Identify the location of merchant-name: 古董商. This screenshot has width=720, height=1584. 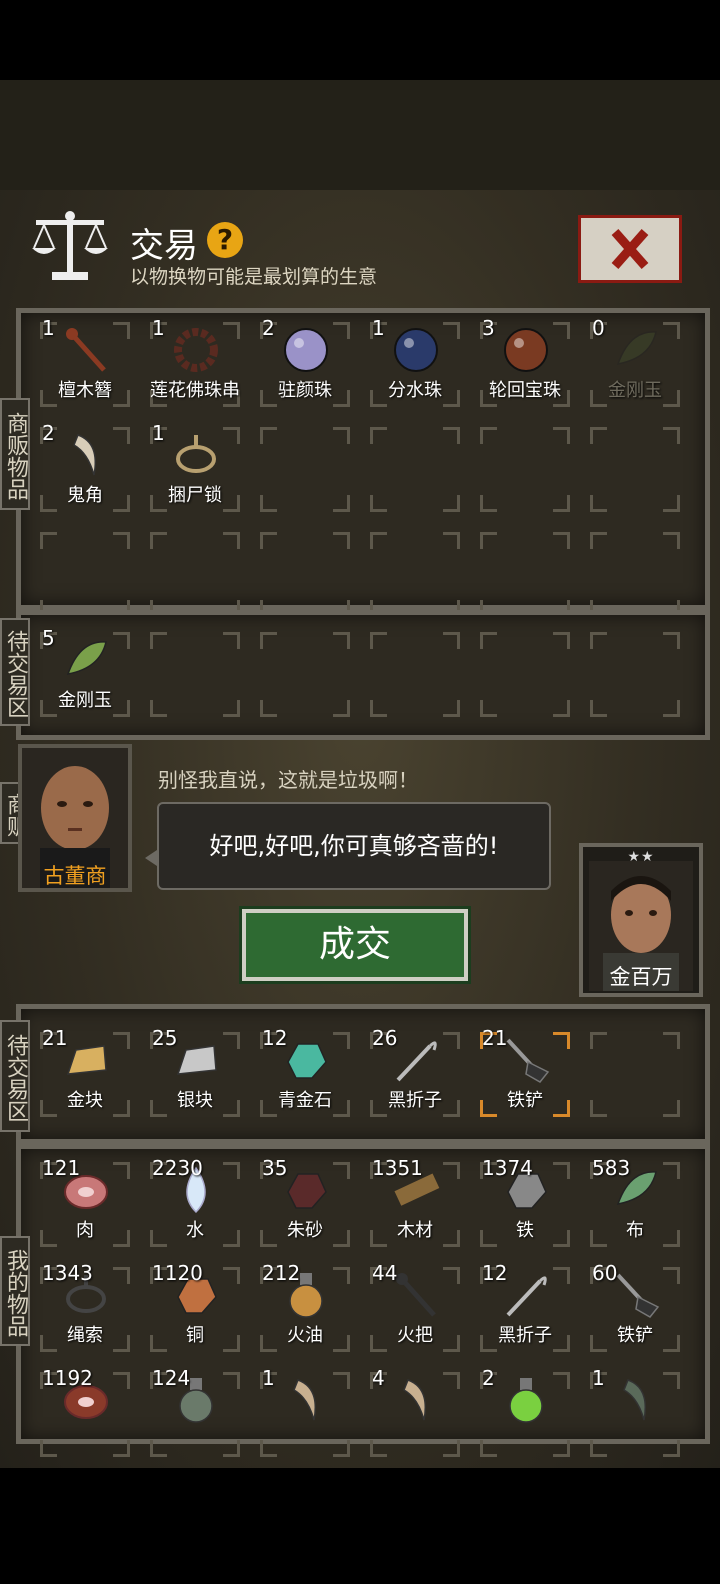
(75, 876).